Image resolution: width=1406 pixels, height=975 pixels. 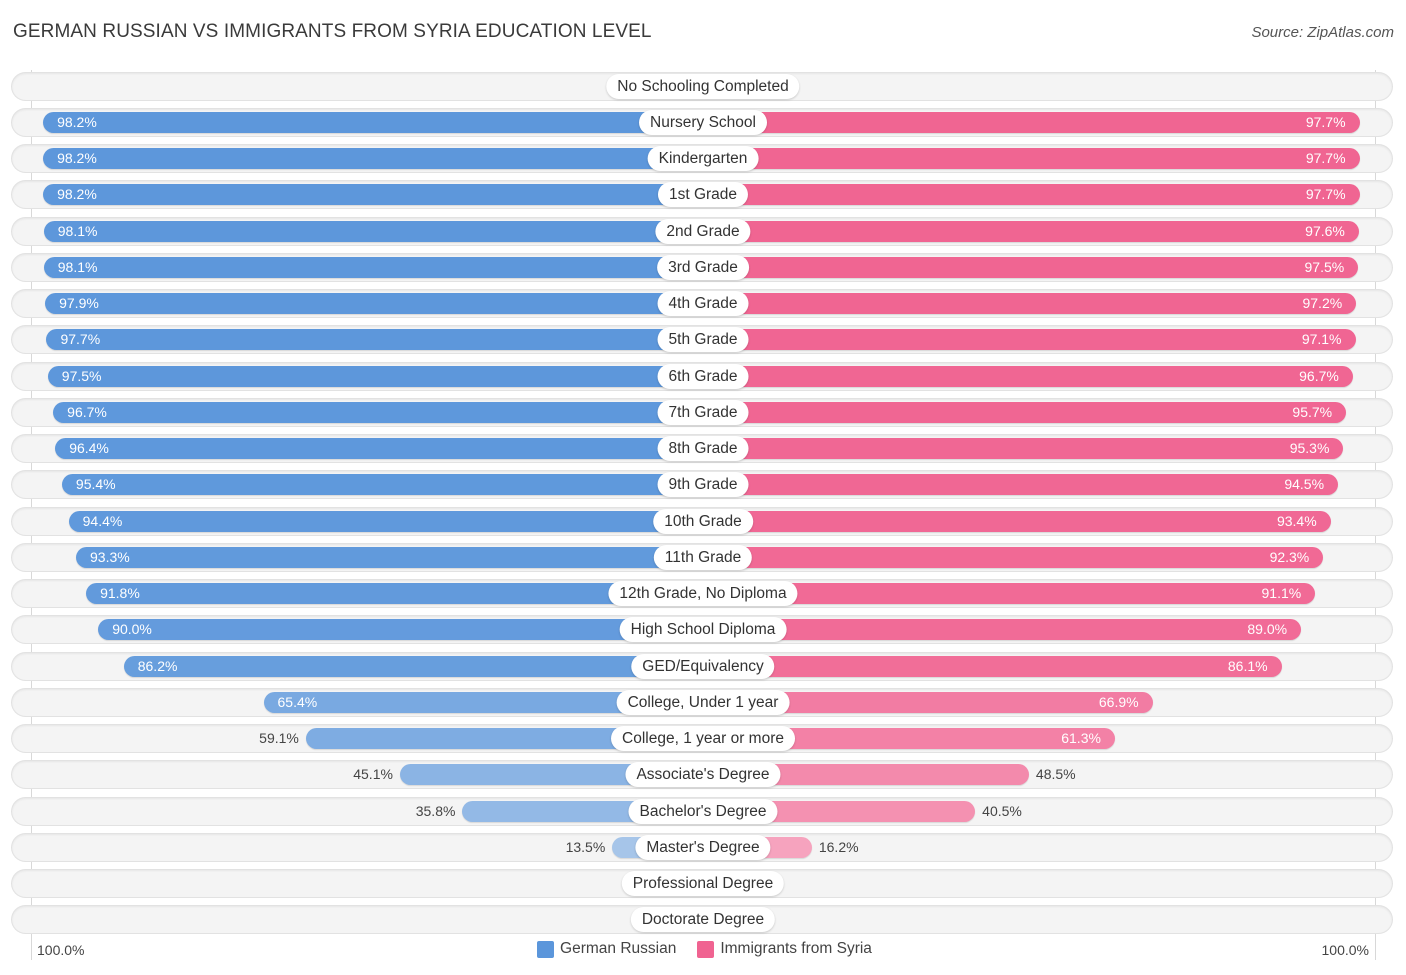 I want to click on value-label-german-russian: 94.4%, so click(x=102, y=520).